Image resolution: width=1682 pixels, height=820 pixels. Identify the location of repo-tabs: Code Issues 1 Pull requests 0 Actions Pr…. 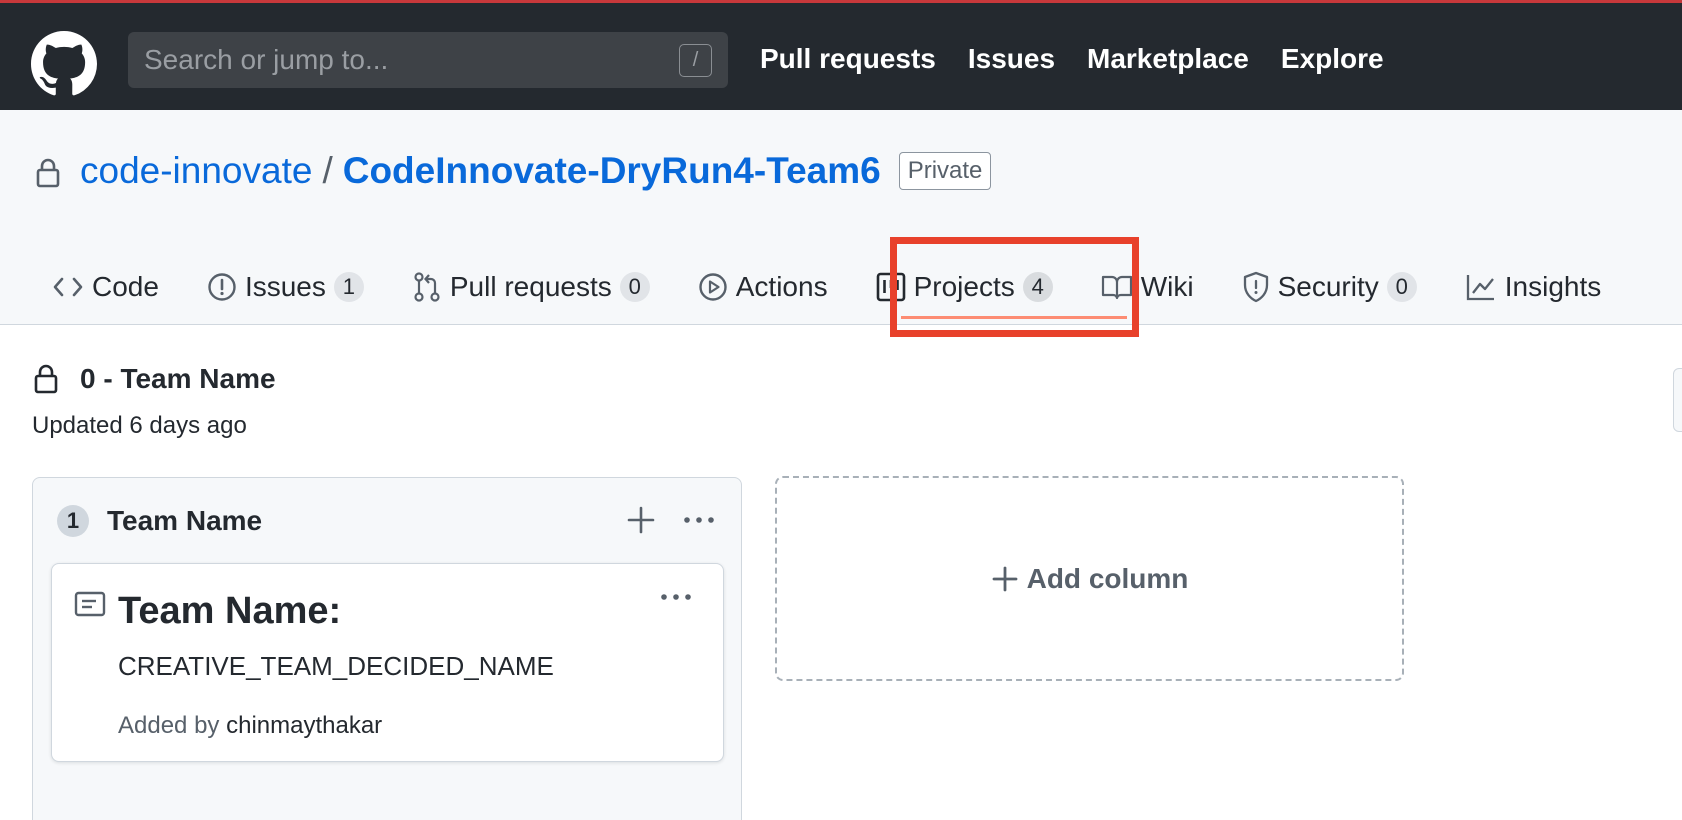
(850, 293).